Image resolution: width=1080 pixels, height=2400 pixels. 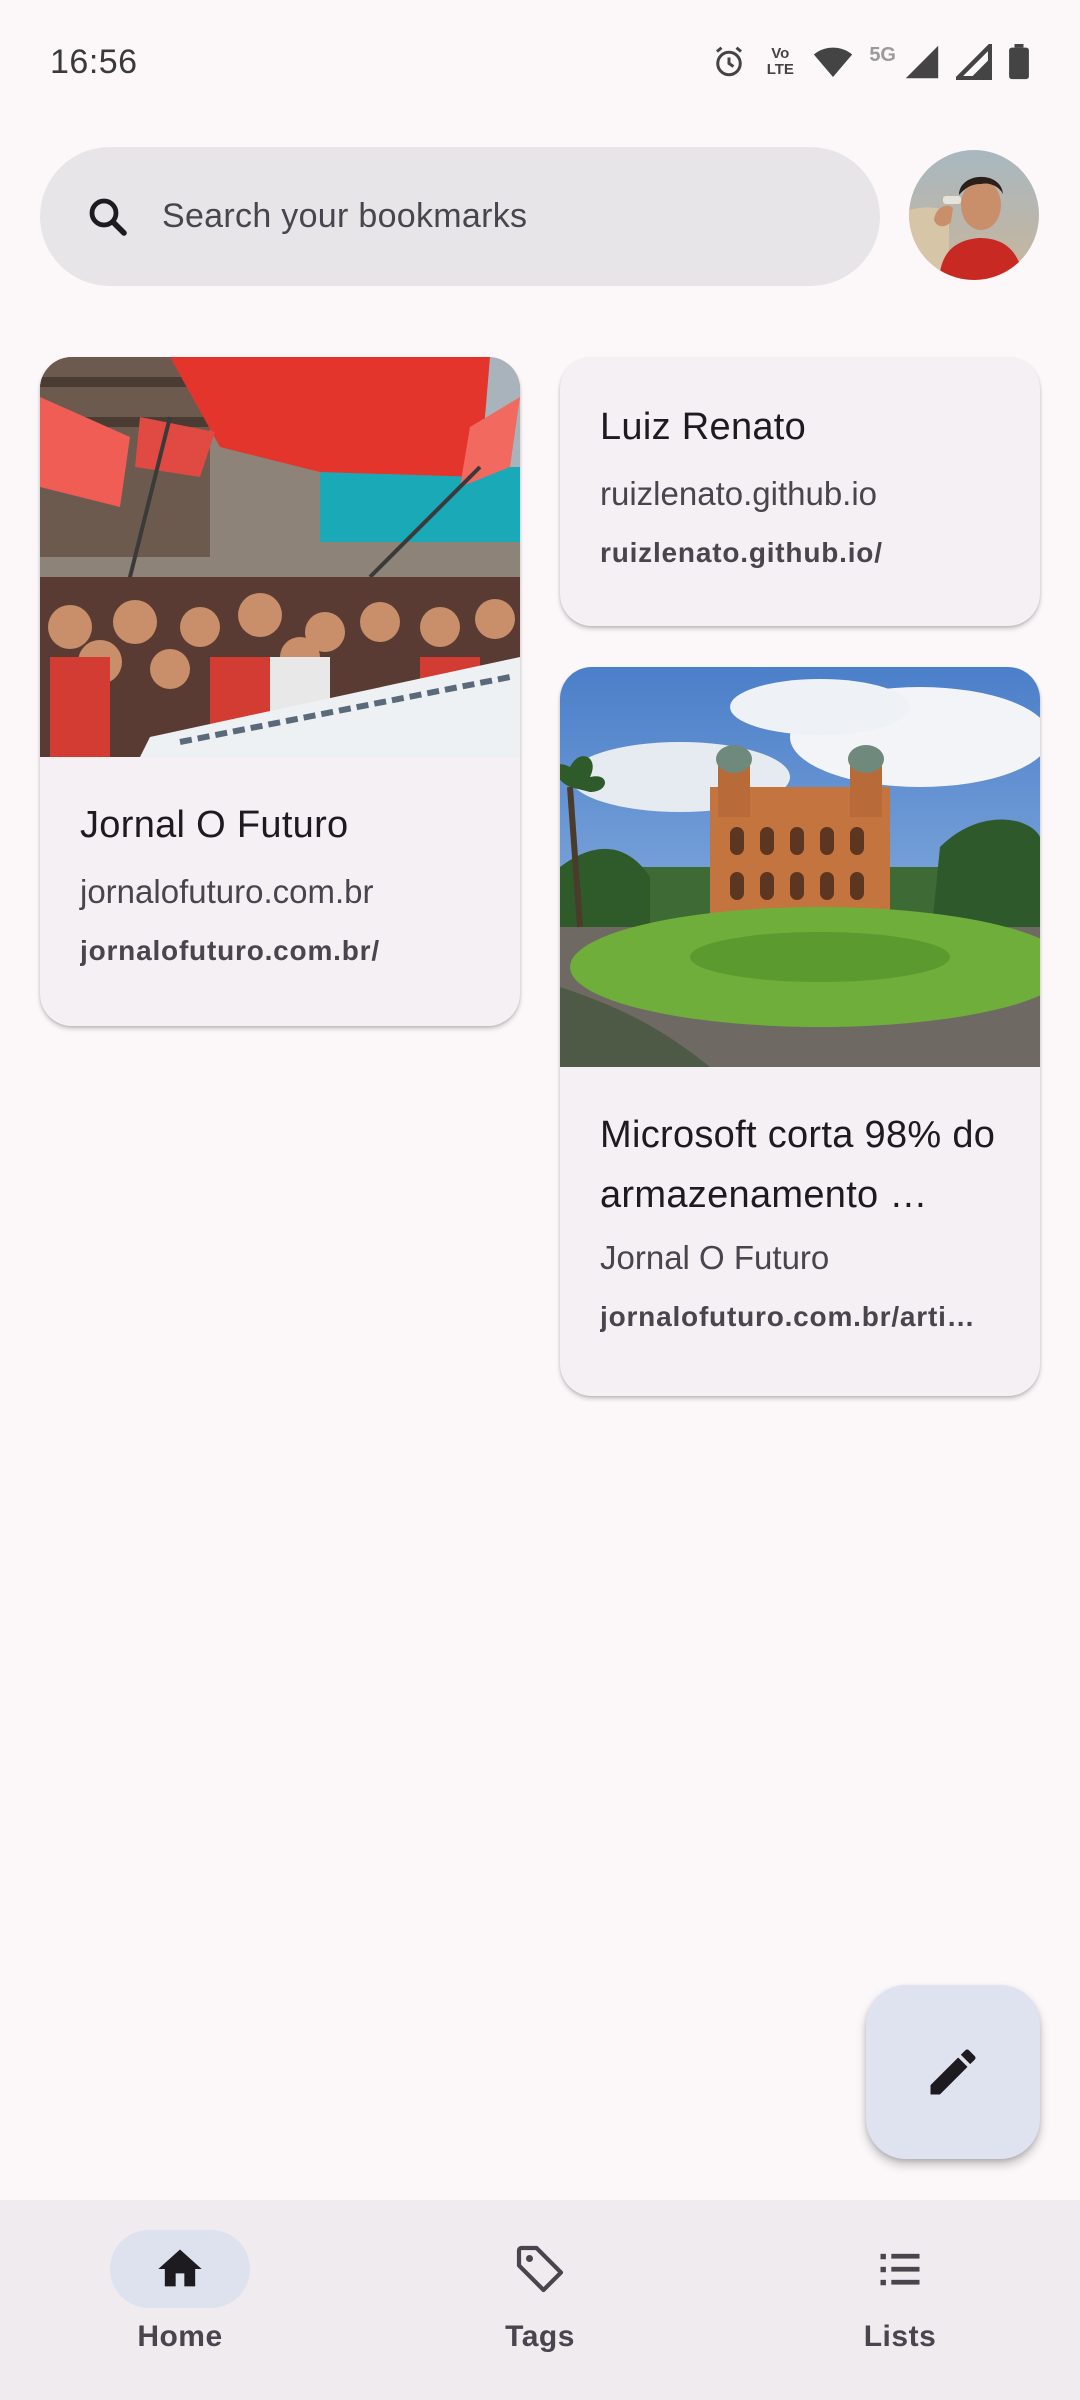 I want to click on nav-tags-label: Tags, so click(x=540, y=2336).